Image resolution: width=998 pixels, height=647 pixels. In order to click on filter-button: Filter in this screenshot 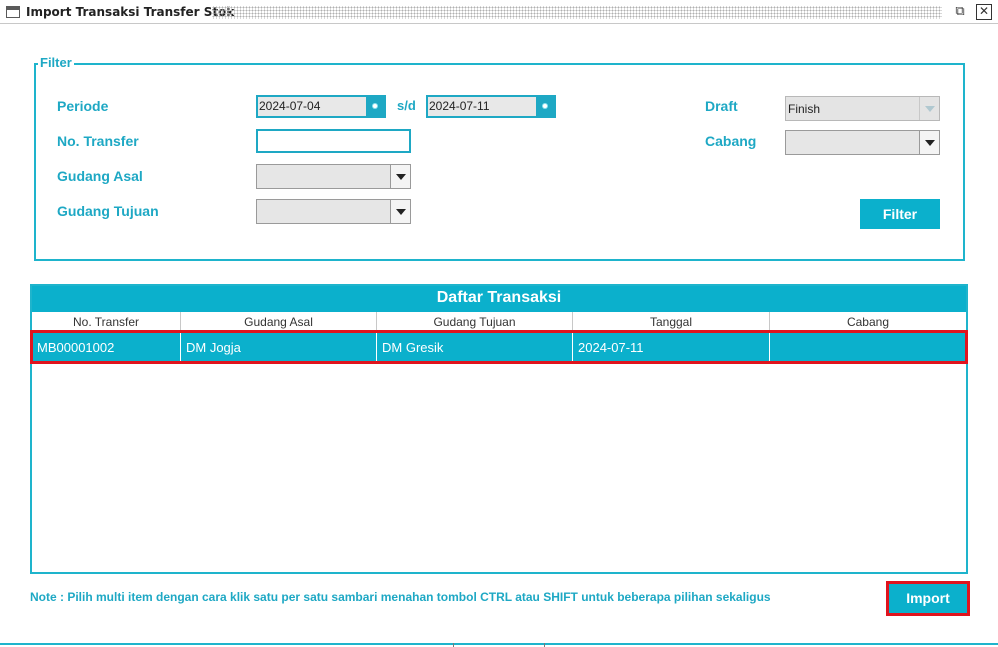, I will do `click(900, 214)`.